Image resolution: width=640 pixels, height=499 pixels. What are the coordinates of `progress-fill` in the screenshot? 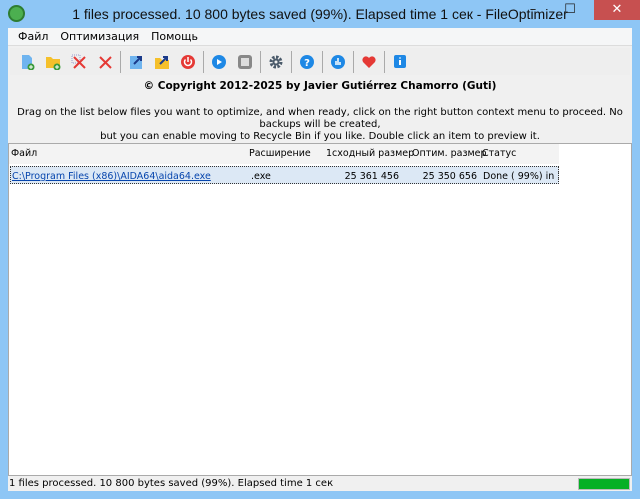 It's located at (604, 484).